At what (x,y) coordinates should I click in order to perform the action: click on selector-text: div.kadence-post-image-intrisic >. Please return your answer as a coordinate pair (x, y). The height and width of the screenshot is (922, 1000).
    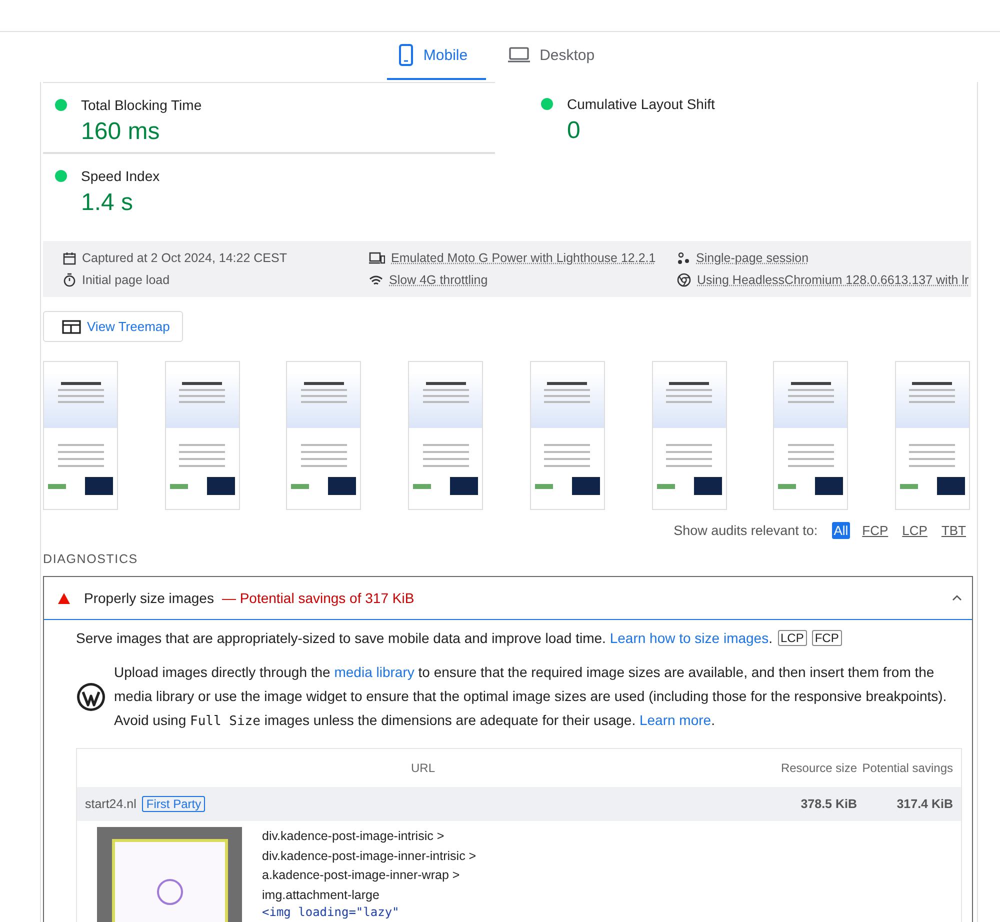
    Looking at the image, I should click on (354, 836).